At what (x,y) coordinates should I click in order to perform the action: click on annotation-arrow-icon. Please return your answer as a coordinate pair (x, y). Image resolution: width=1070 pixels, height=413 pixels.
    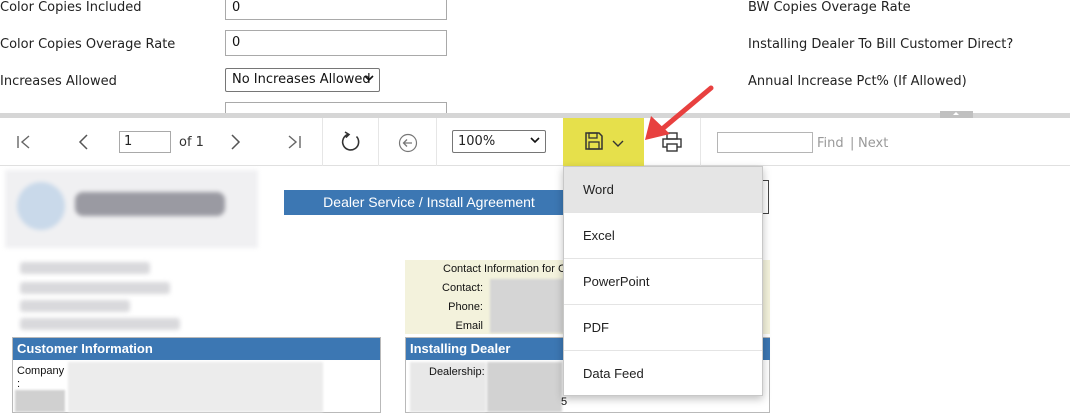
    Looking at the image, I should click on (679, 112).